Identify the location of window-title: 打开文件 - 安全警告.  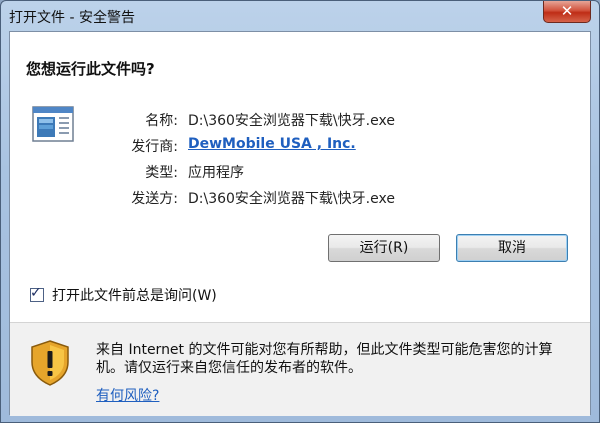
(72, 18).